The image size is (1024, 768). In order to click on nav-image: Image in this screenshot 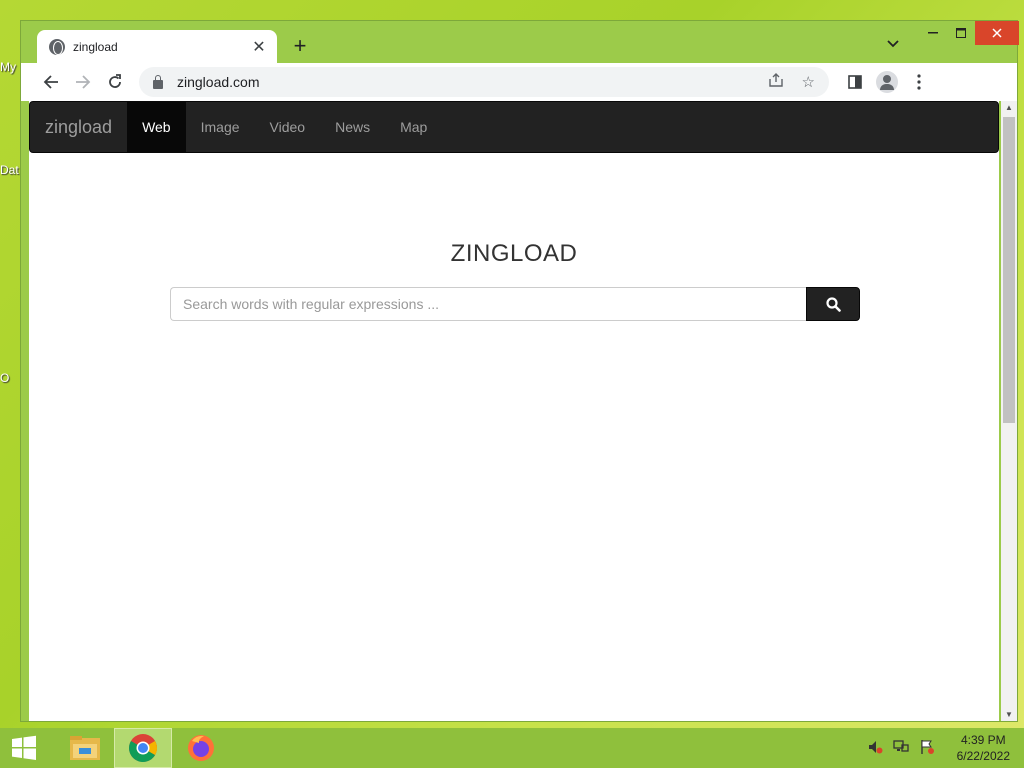, I will do `click(220, 127)`.